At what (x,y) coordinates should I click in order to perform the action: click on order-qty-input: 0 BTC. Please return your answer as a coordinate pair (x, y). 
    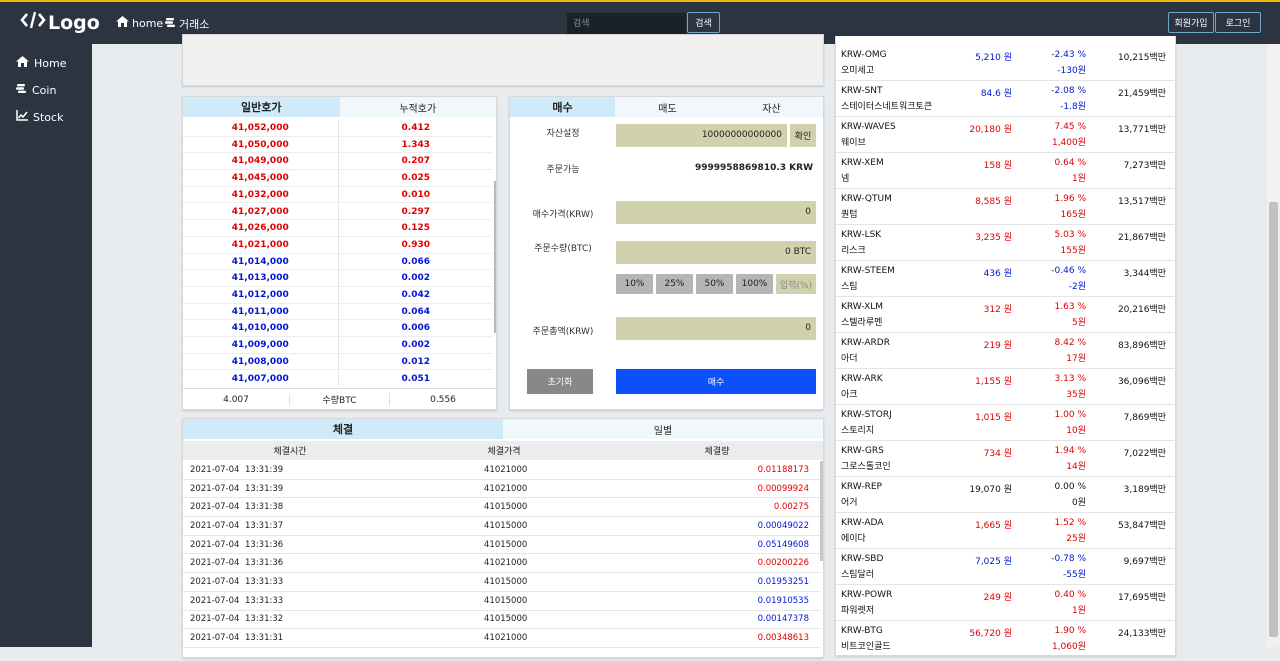
    Looking at the image, I should click on (716, 252).